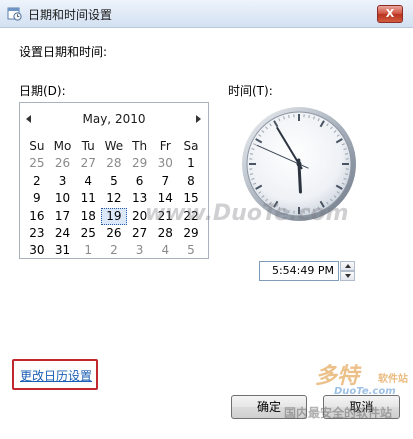  What do you see at coordinates (191, 146) in the screenshot?
I see `weekday-label: Sa` at bounding box center [191, 146].